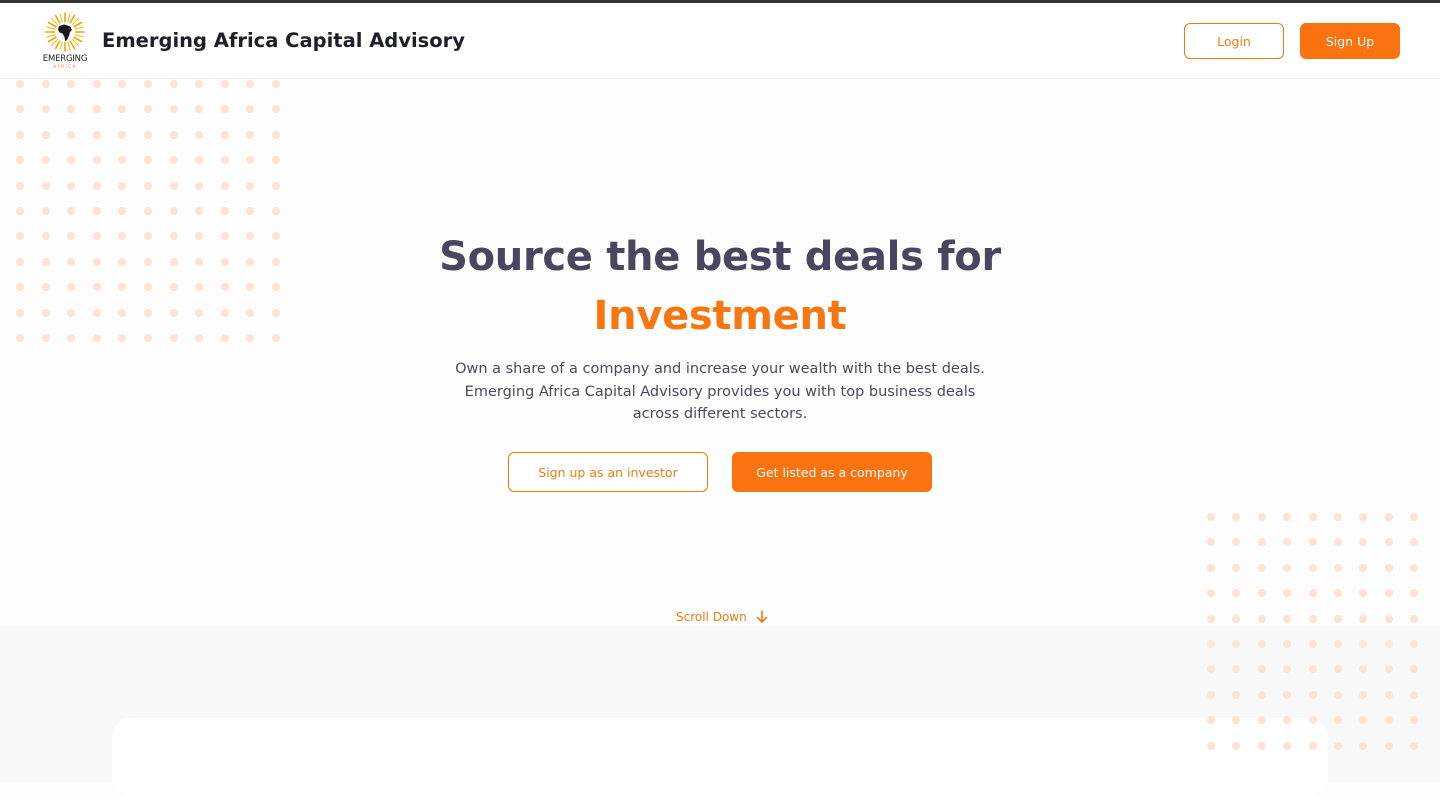  Describe the element at coordinates (65, 32) in the screenshot. I see `sunburst-africa-icon` at that location.